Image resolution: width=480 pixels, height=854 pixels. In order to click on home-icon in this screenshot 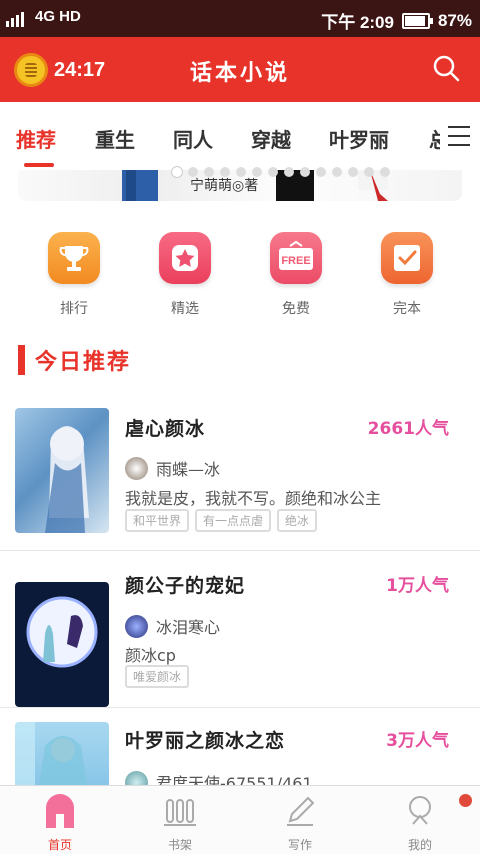, I will do `click(60, 811)`.